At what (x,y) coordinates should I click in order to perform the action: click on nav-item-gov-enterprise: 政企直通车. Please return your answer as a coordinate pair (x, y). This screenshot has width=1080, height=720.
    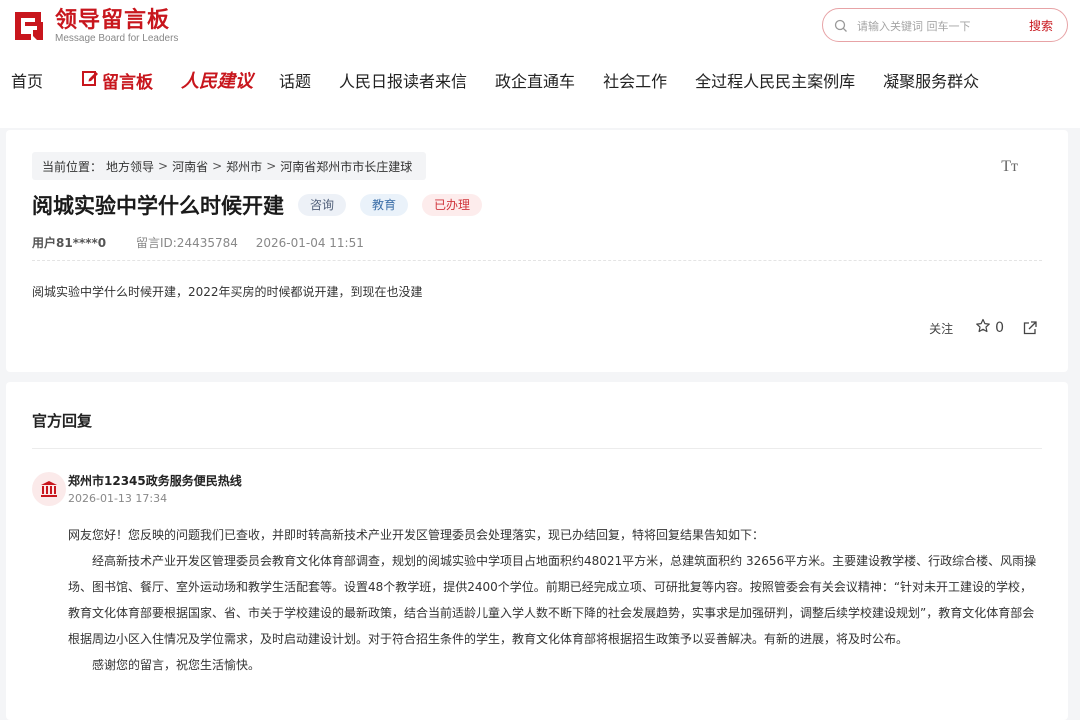
    Looking at the image, I should click on (535, 80).